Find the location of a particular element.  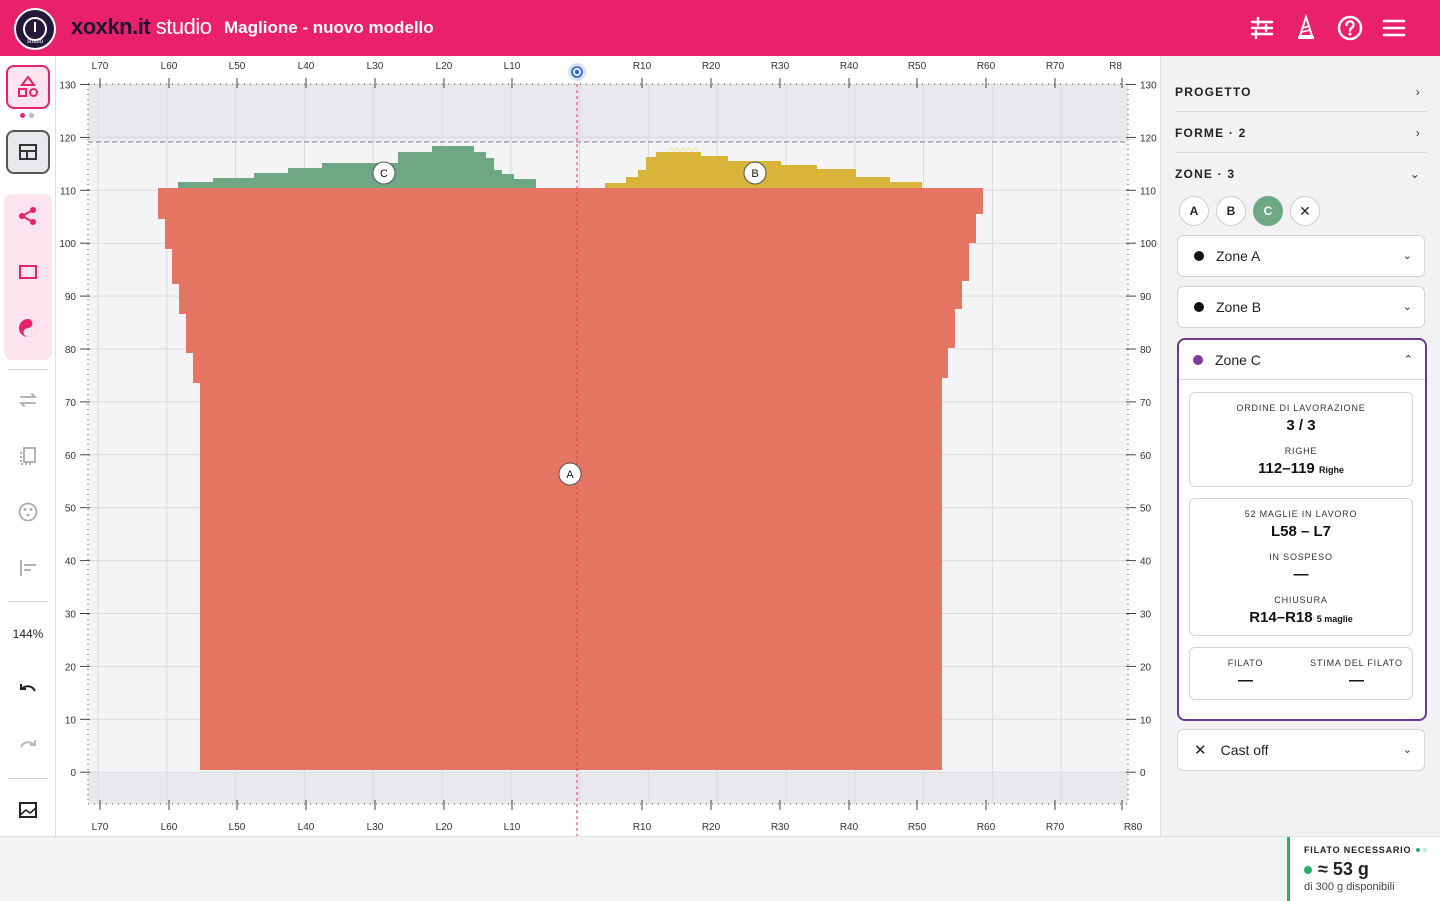

ruler-col-label: R8 is located at coordinates (1115, 66).